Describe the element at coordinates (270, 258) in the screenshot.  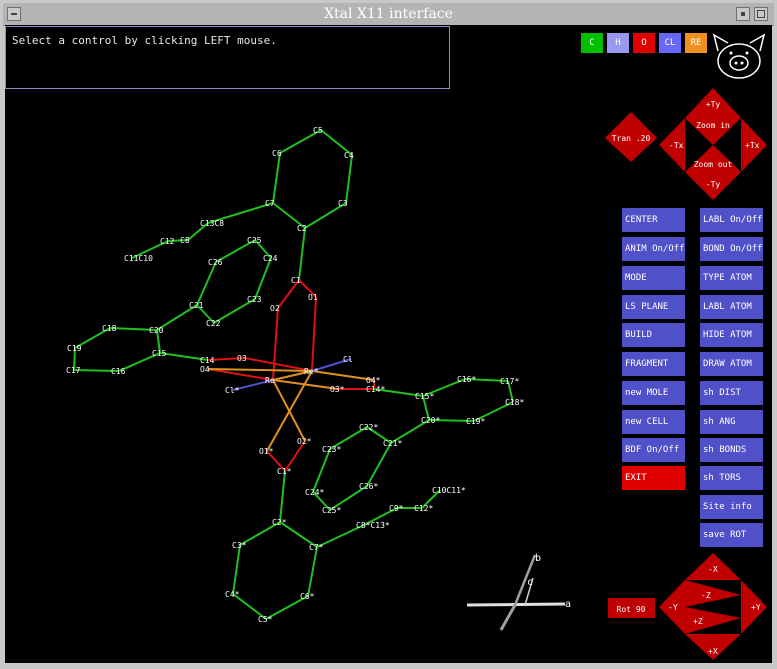
I see `atom-label: C24` at that location.